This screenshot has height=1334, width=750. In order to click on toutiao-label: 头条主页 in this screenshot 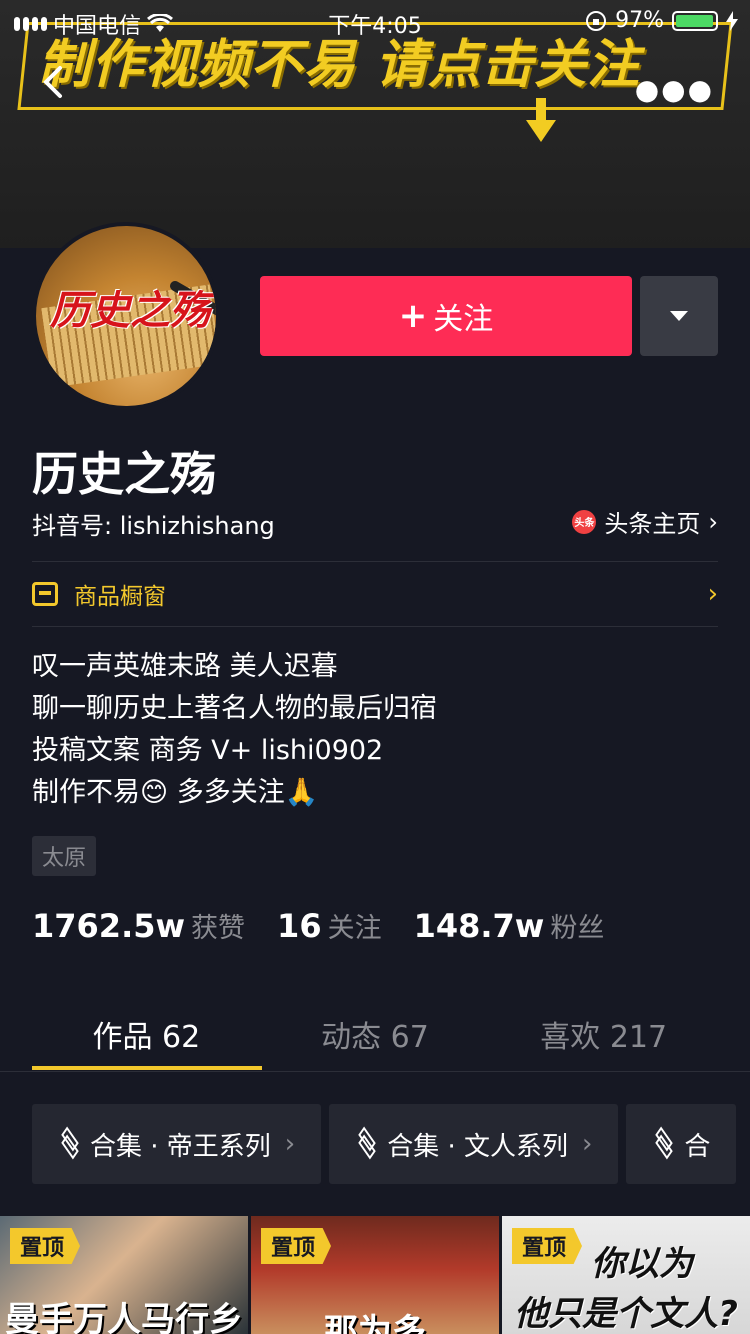, I will do `click(652, 524)`.